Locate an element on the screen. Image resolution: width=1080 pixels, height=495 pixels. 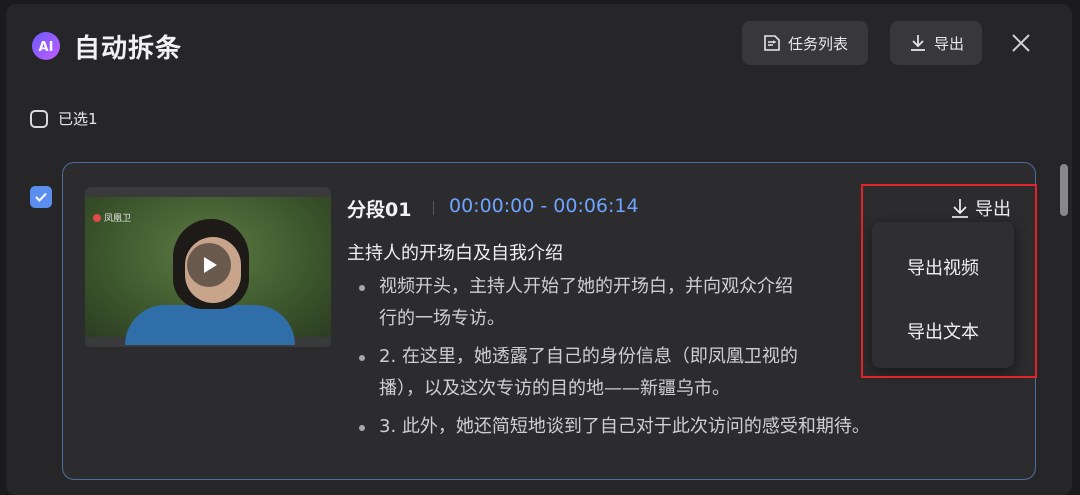
video-thumbnail: 凤凰卫 is located at coordinates (208, 267).